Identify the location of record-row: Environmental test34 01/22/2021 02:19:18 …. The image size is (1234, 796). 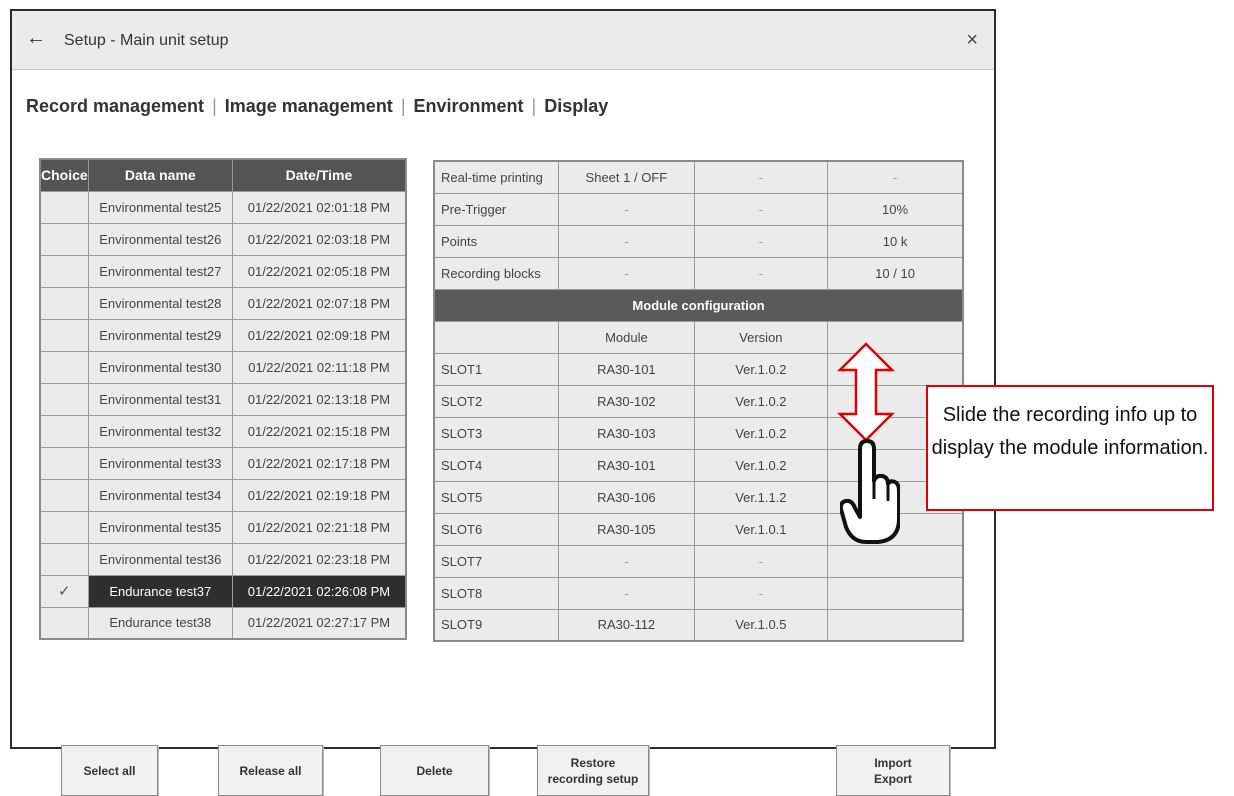
(223, 495).